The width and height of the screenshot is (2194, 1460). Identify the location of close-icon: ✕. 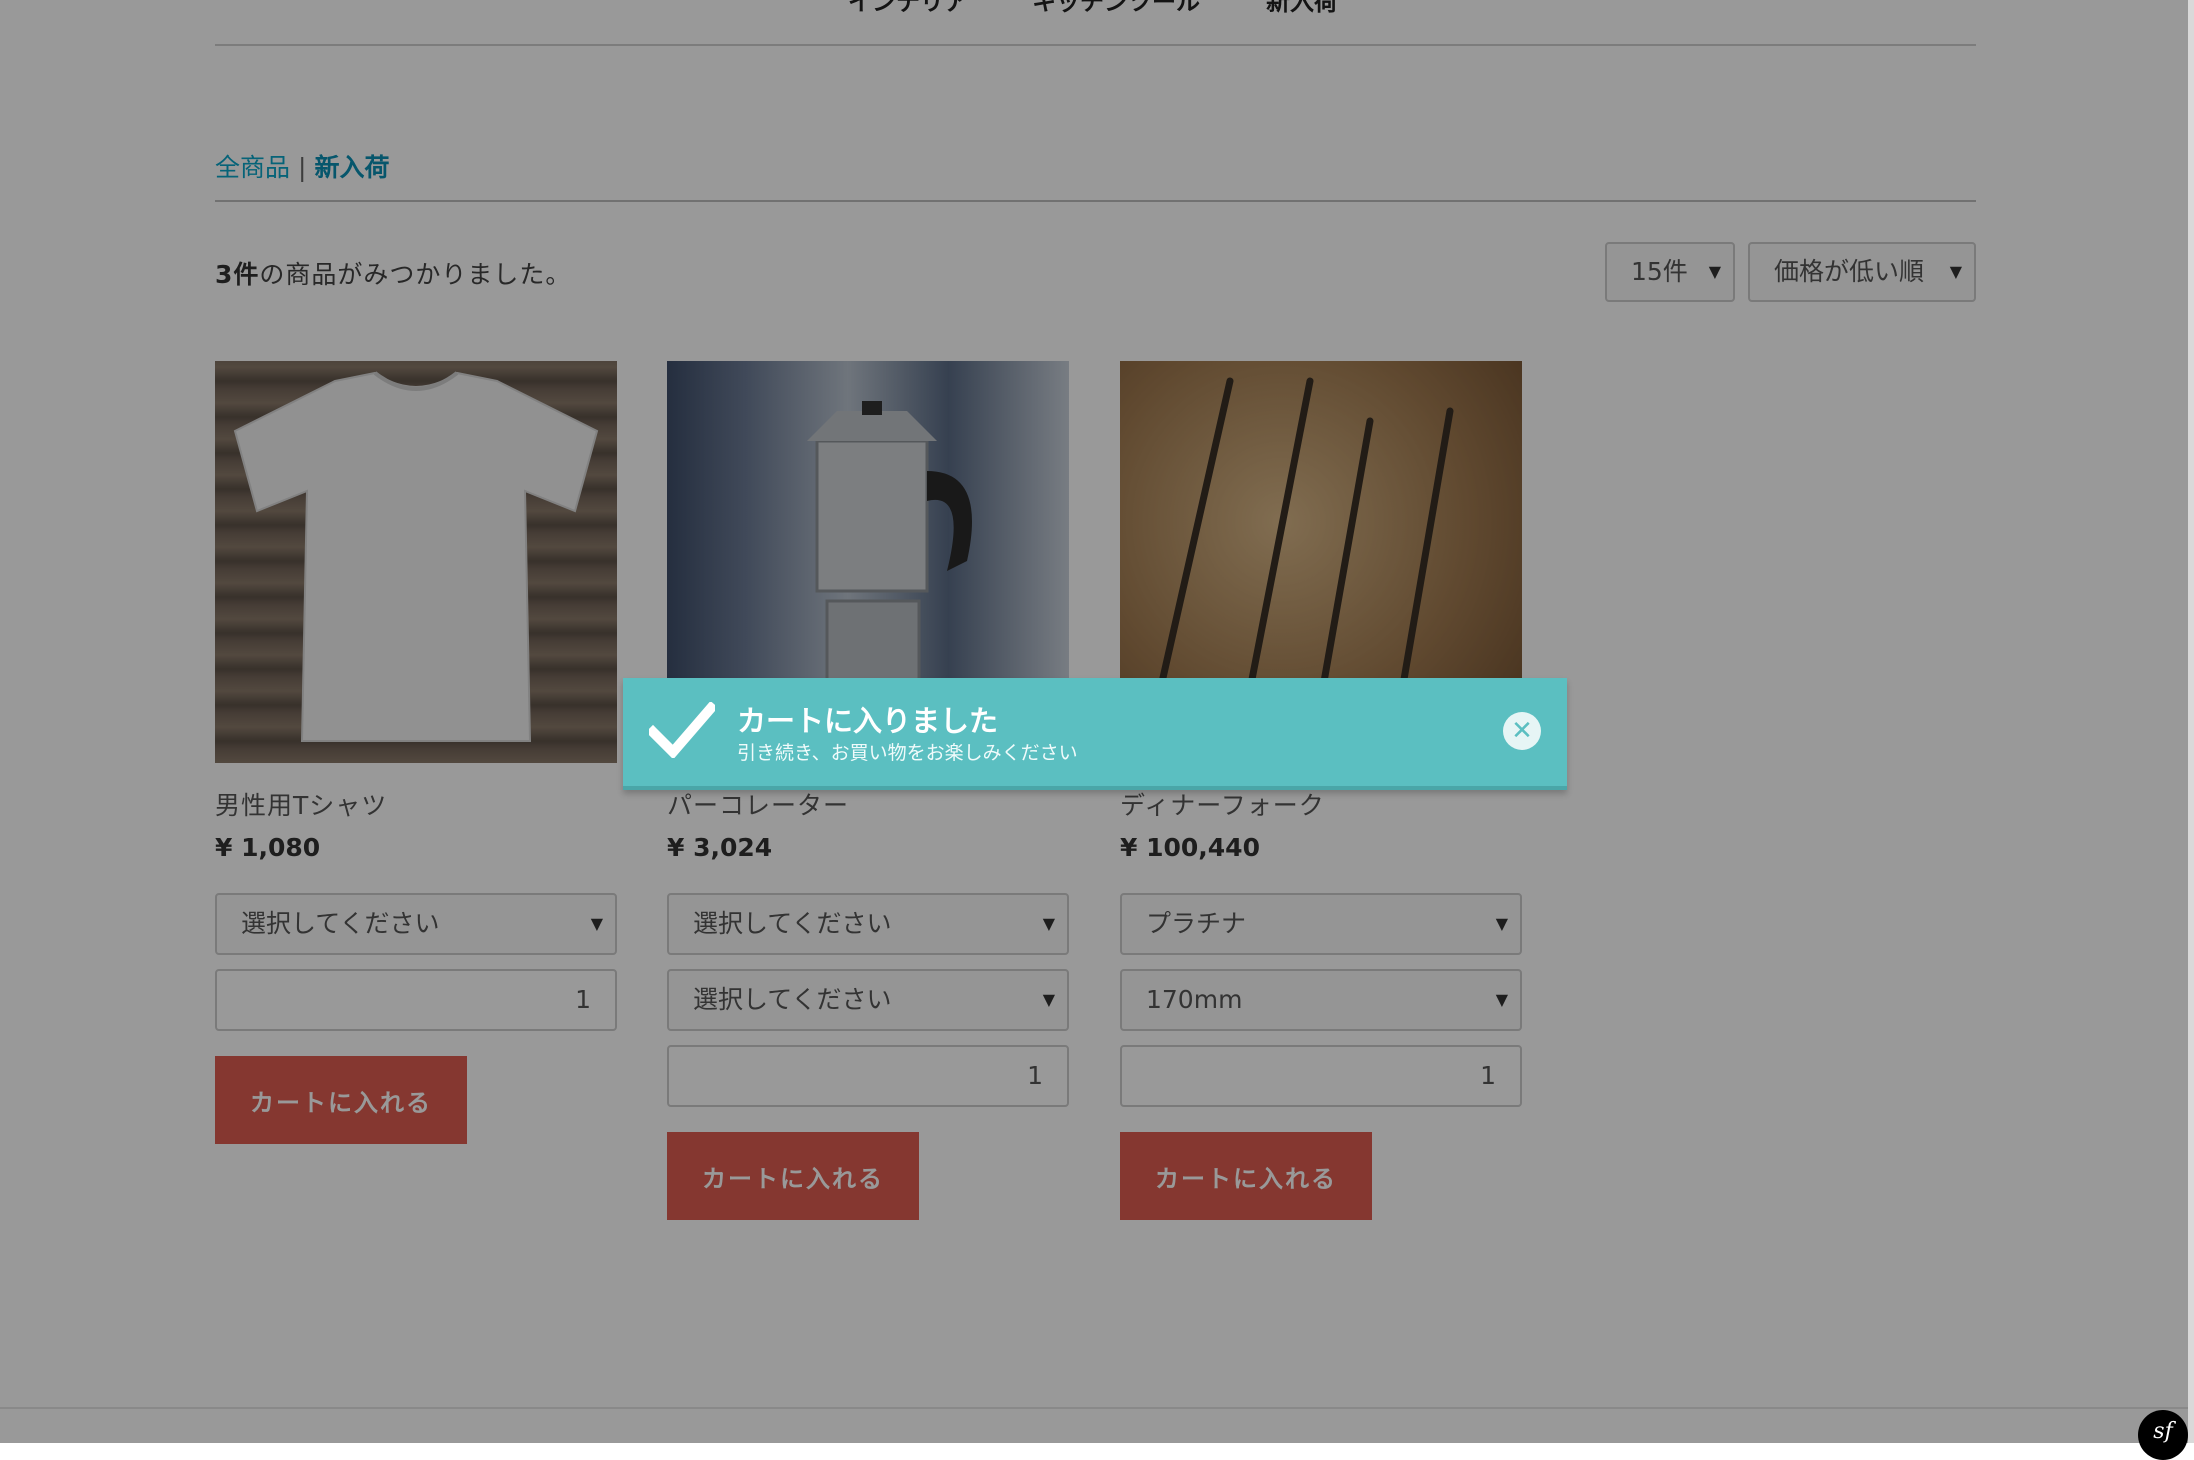
(1522, 731).